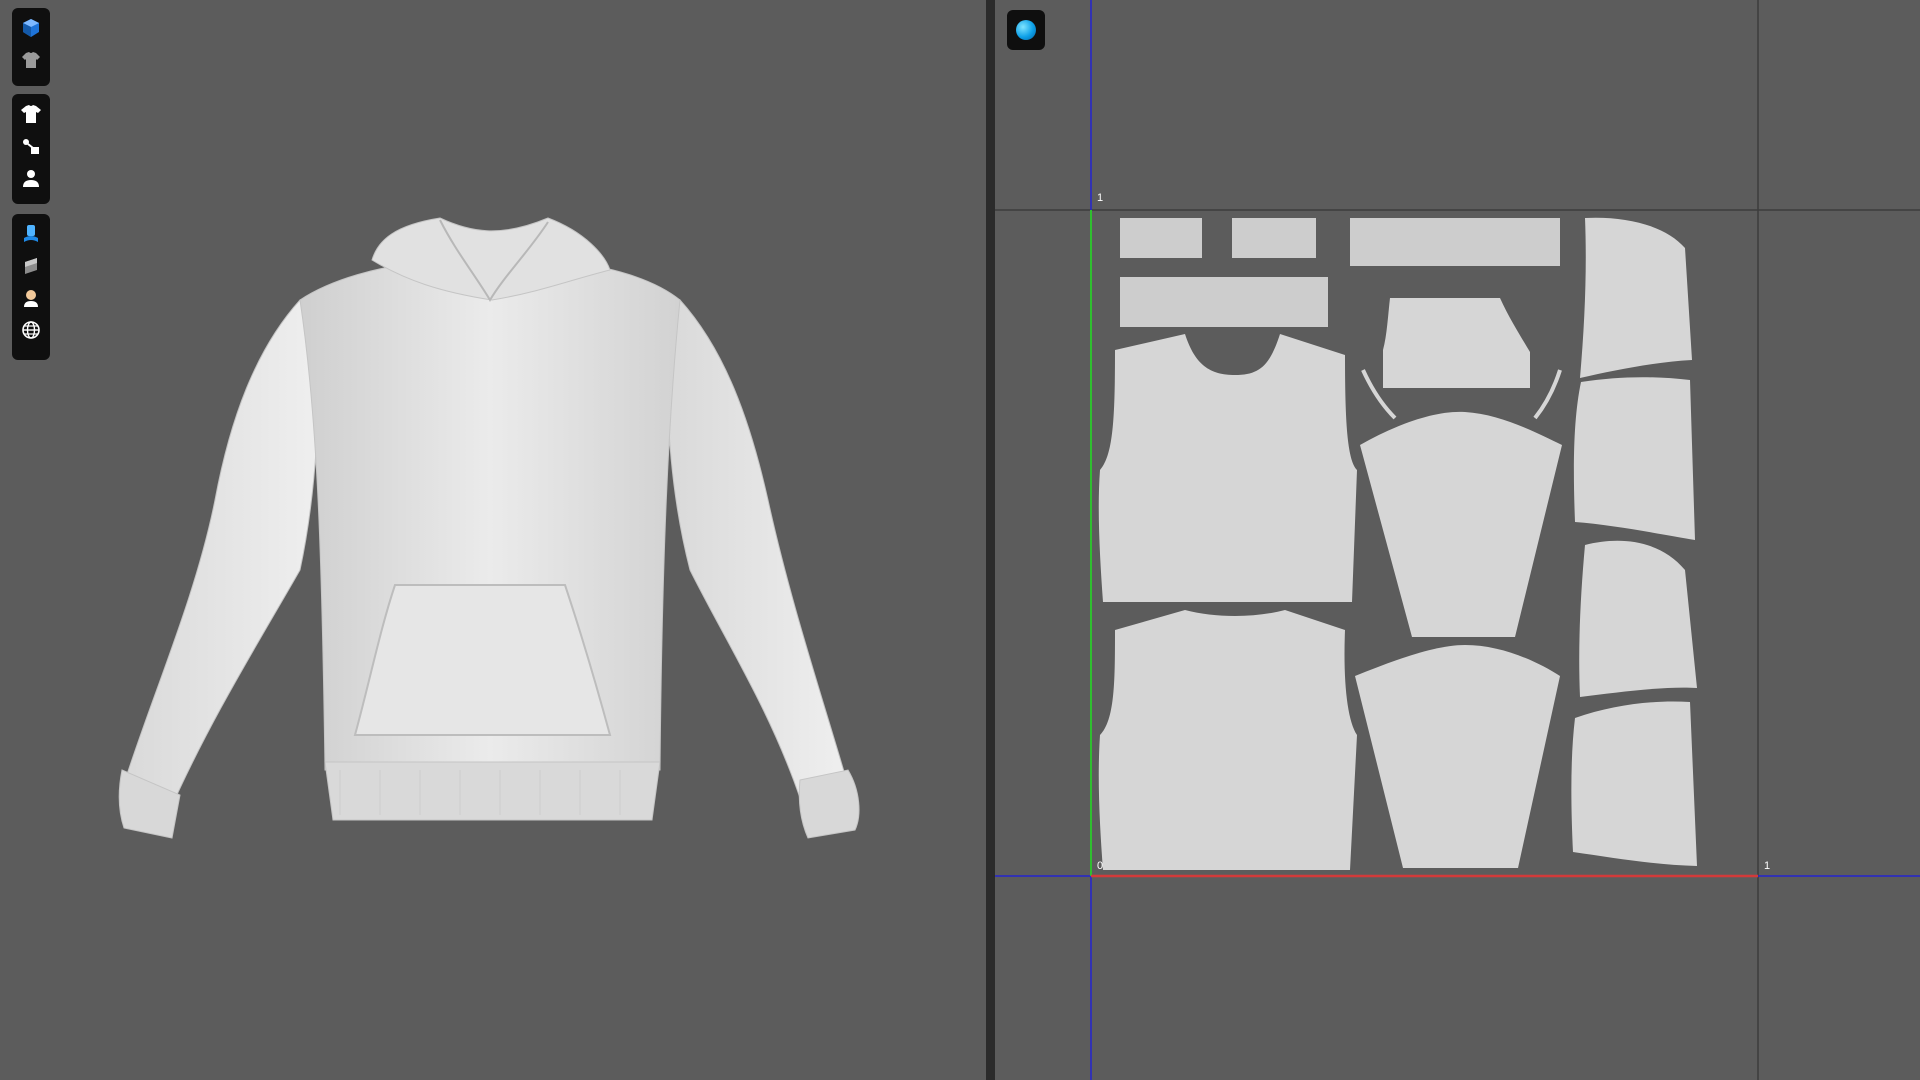 The height and width of the screenshot is (1080, 1920). What do you see at coordinates (1227, 740) in the screenshot?
I see `uv-piece-back-body` at bounding box center [1227, 740].